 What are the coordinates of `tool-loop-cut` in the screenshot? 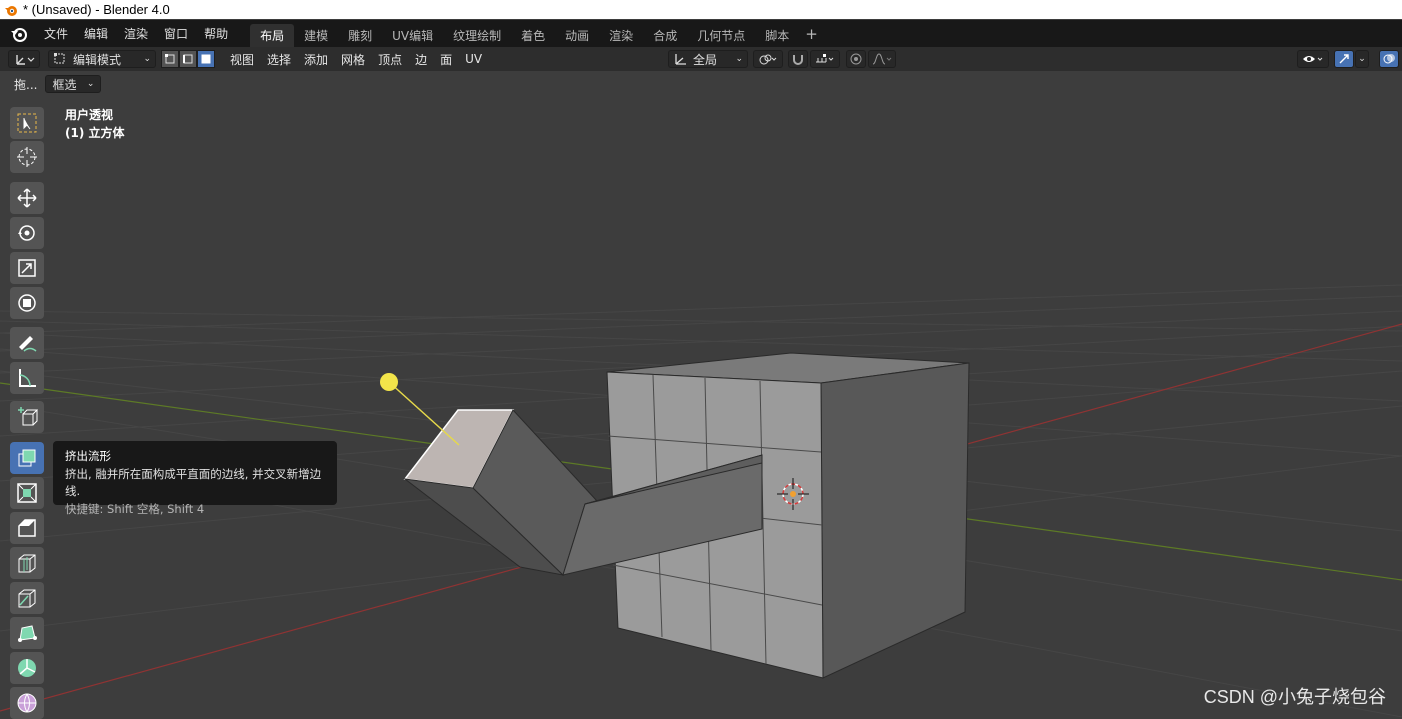 It's located at (27, 563).